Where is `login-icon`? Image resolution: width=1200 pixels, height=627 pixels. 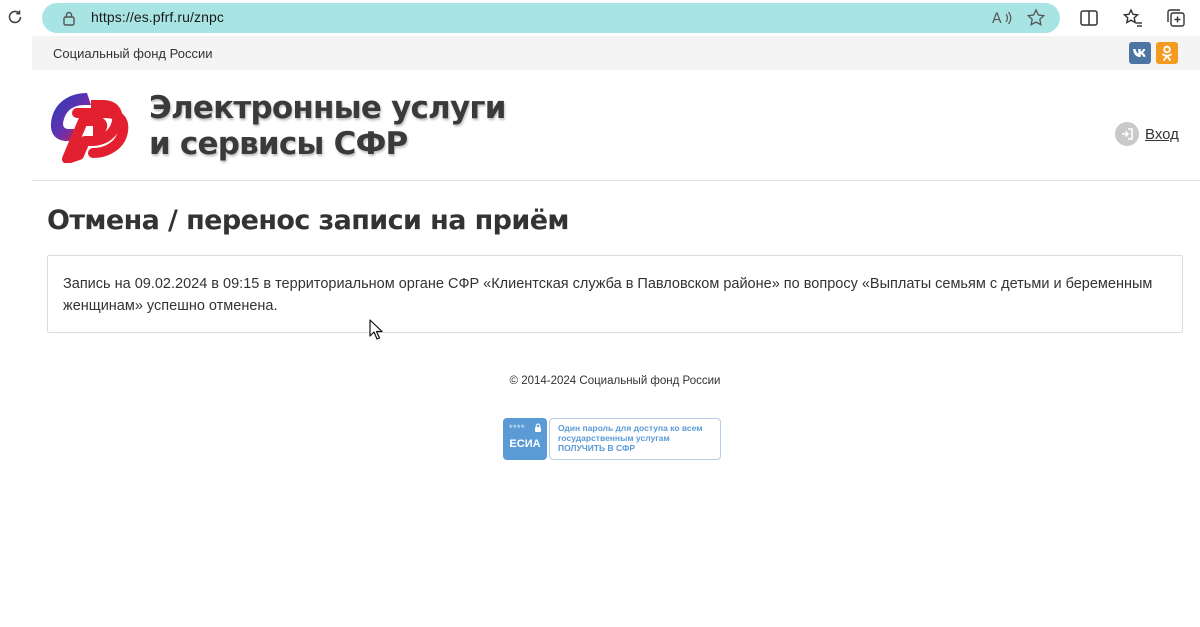
login-icon is located at coordinates (1127, 134).